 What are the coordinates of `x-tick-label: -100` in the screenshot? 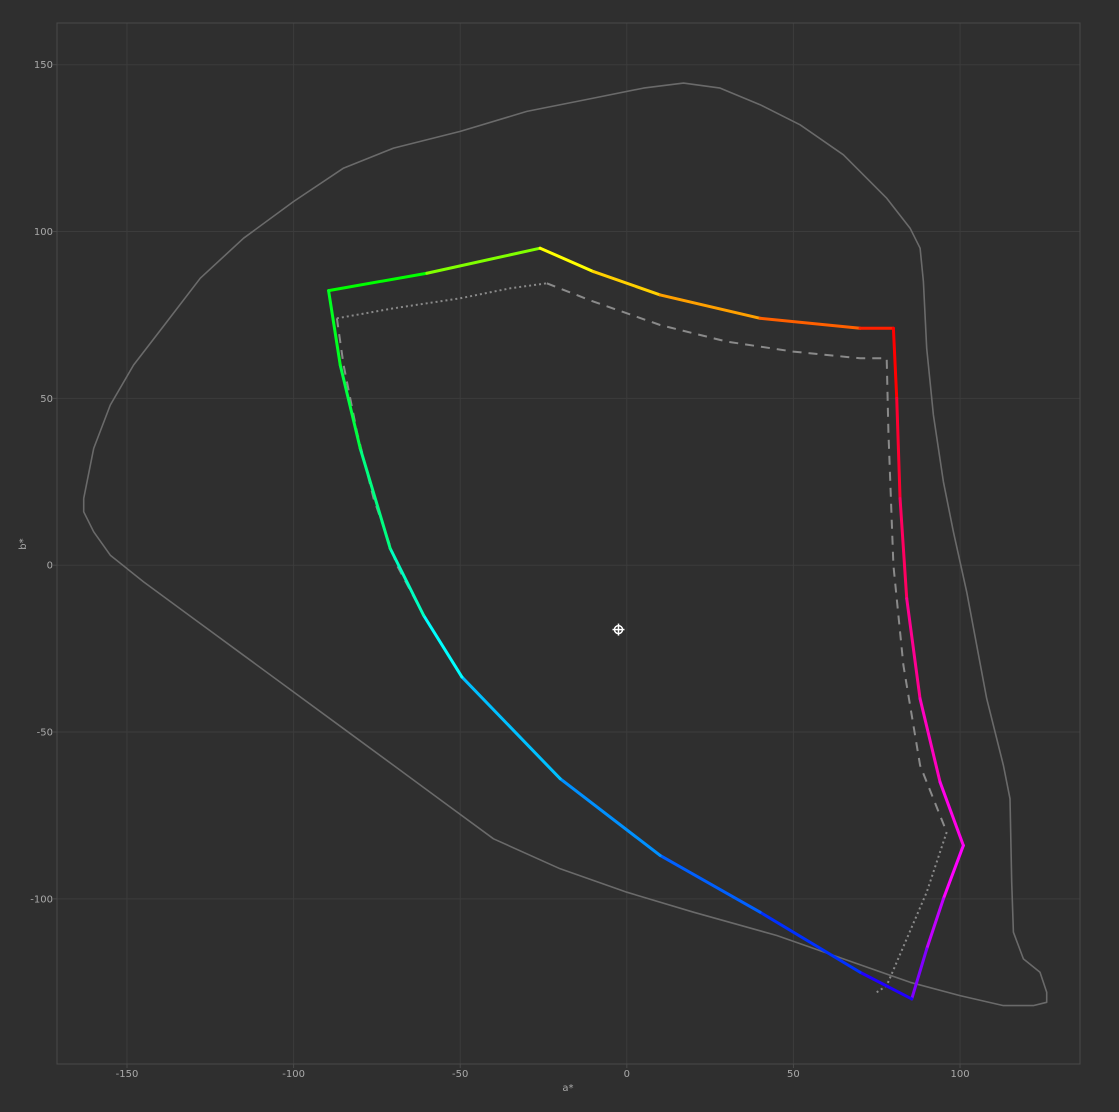 It's located at (293, 1074).